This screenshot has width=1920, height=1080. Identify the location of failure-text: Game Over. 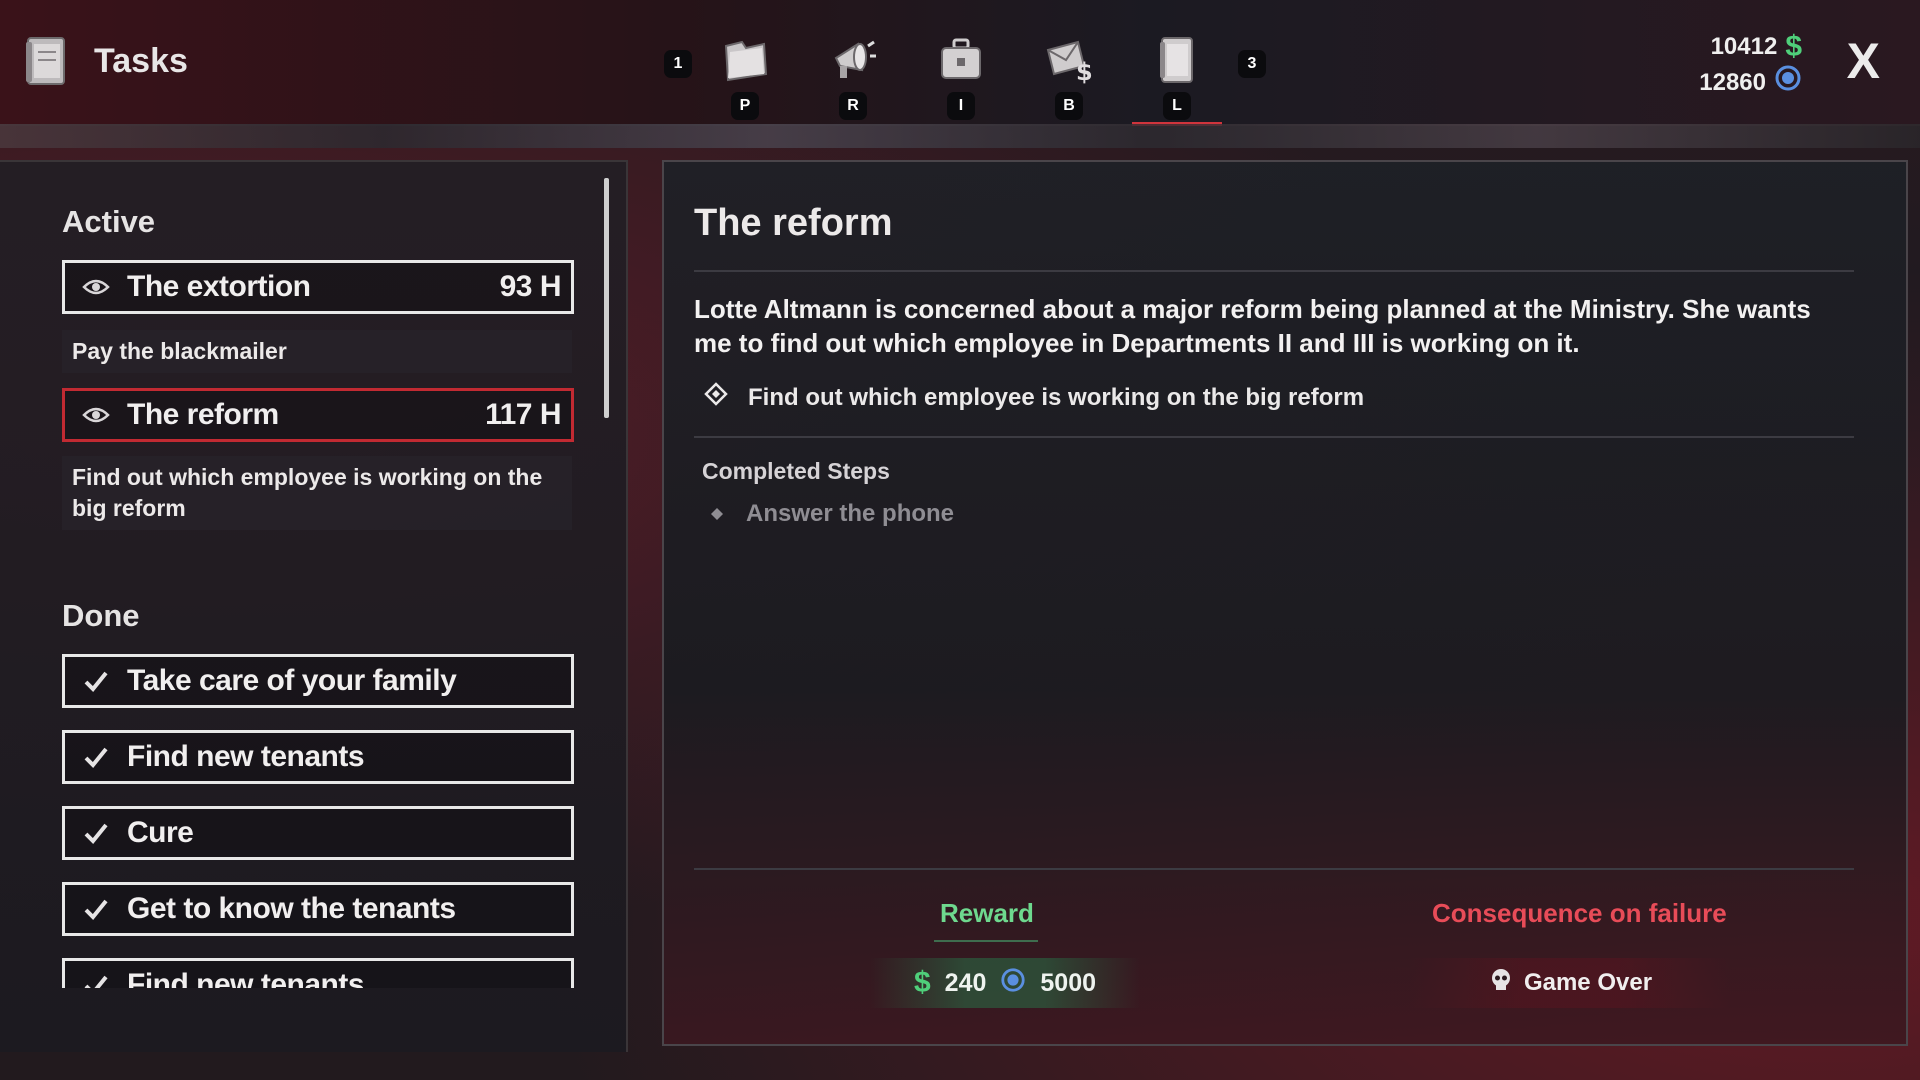
(1588, 982).